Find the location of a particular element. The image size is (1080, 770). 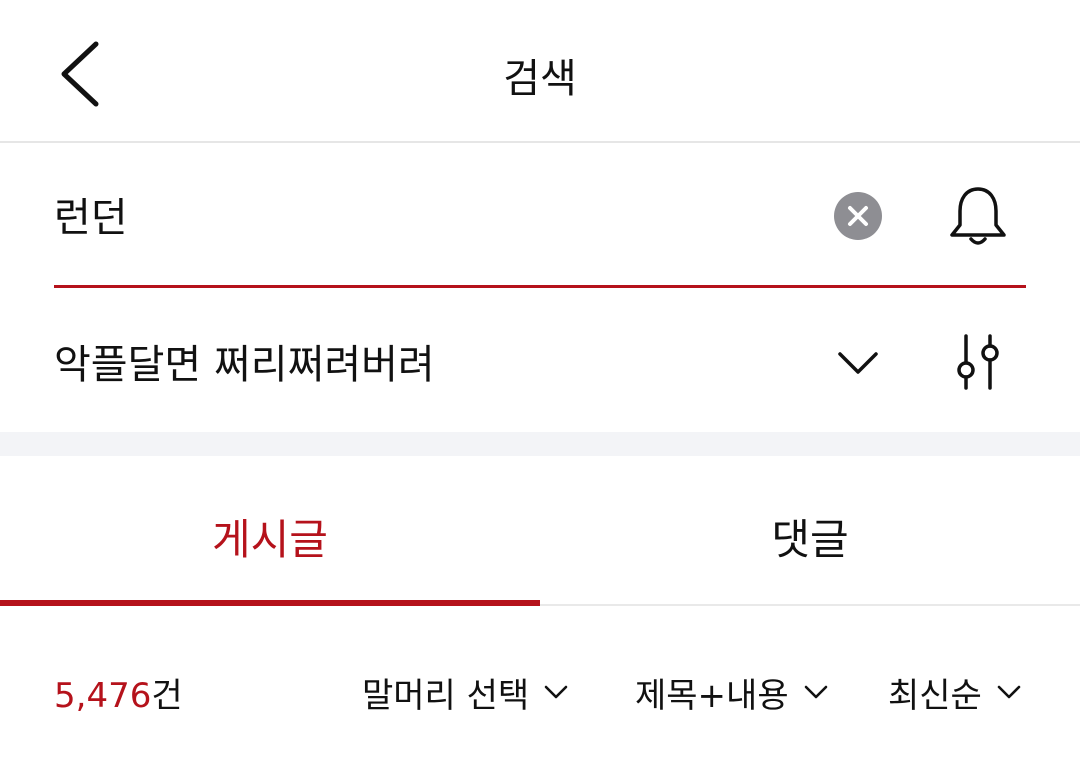

tab-comments: 댓글 is located at coordinates (810, 530).